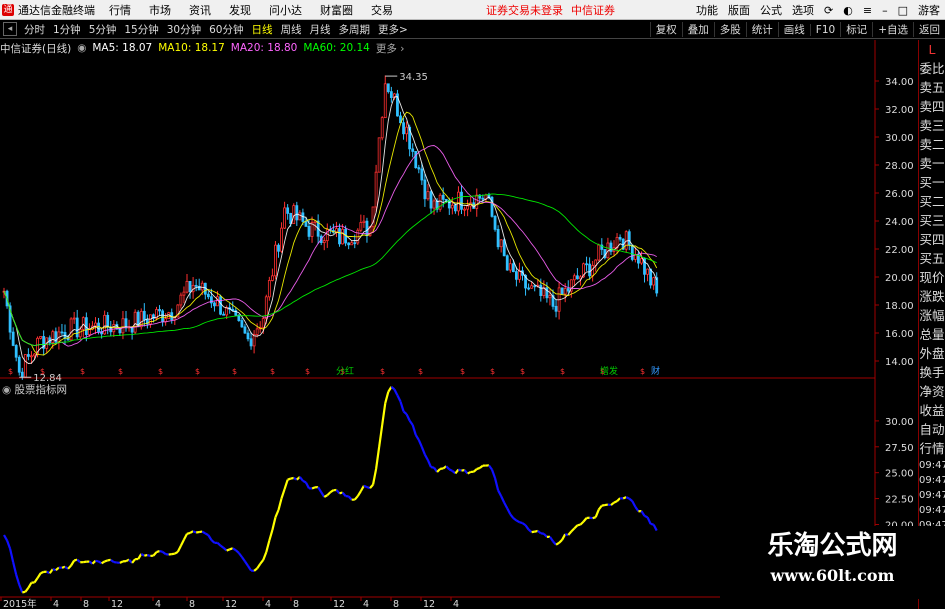 This screenshot has width=945, height=609. Describe the element at coordinates (932, 87) in the screenshot. I see `sidebar-field: 卖五` at that location.